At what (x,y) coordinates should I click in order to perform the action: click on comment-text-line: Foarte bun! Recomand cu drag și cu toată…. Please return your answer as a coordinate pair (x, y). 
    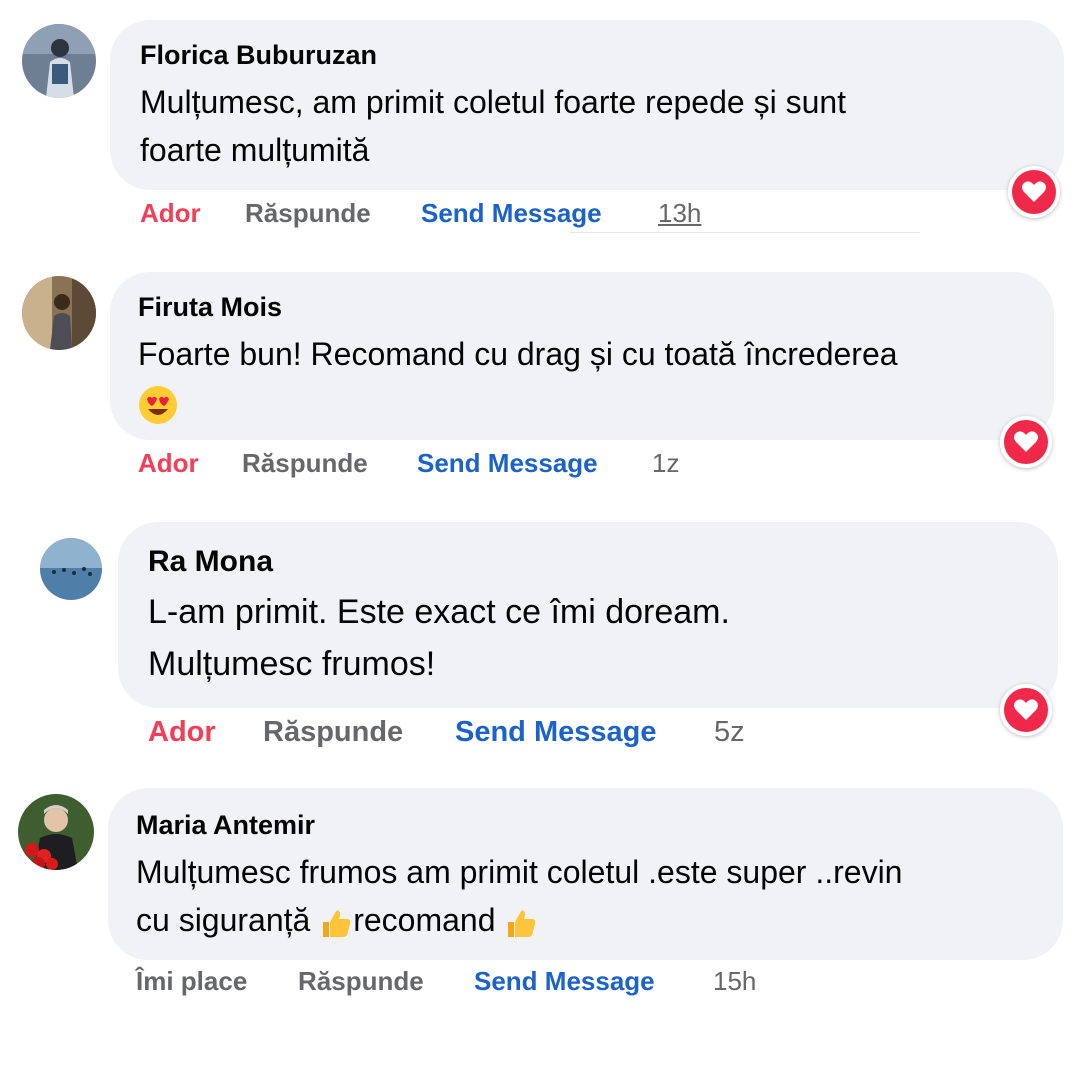
    Looking at the image, I should click on (518, 354).